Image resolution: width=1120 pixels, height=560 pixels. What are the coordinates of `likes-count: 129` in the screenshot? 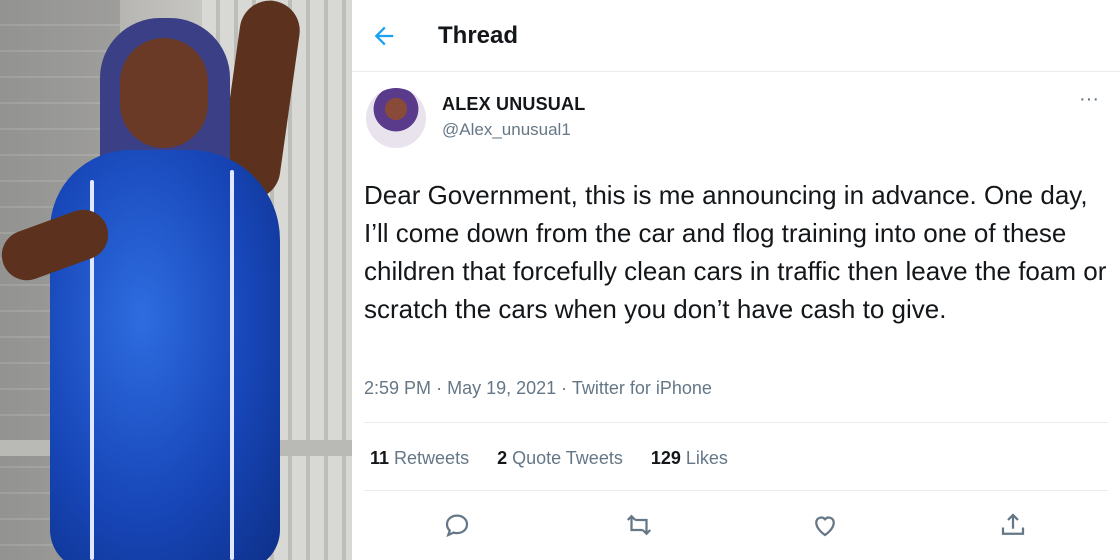 It's located at (665, 458).